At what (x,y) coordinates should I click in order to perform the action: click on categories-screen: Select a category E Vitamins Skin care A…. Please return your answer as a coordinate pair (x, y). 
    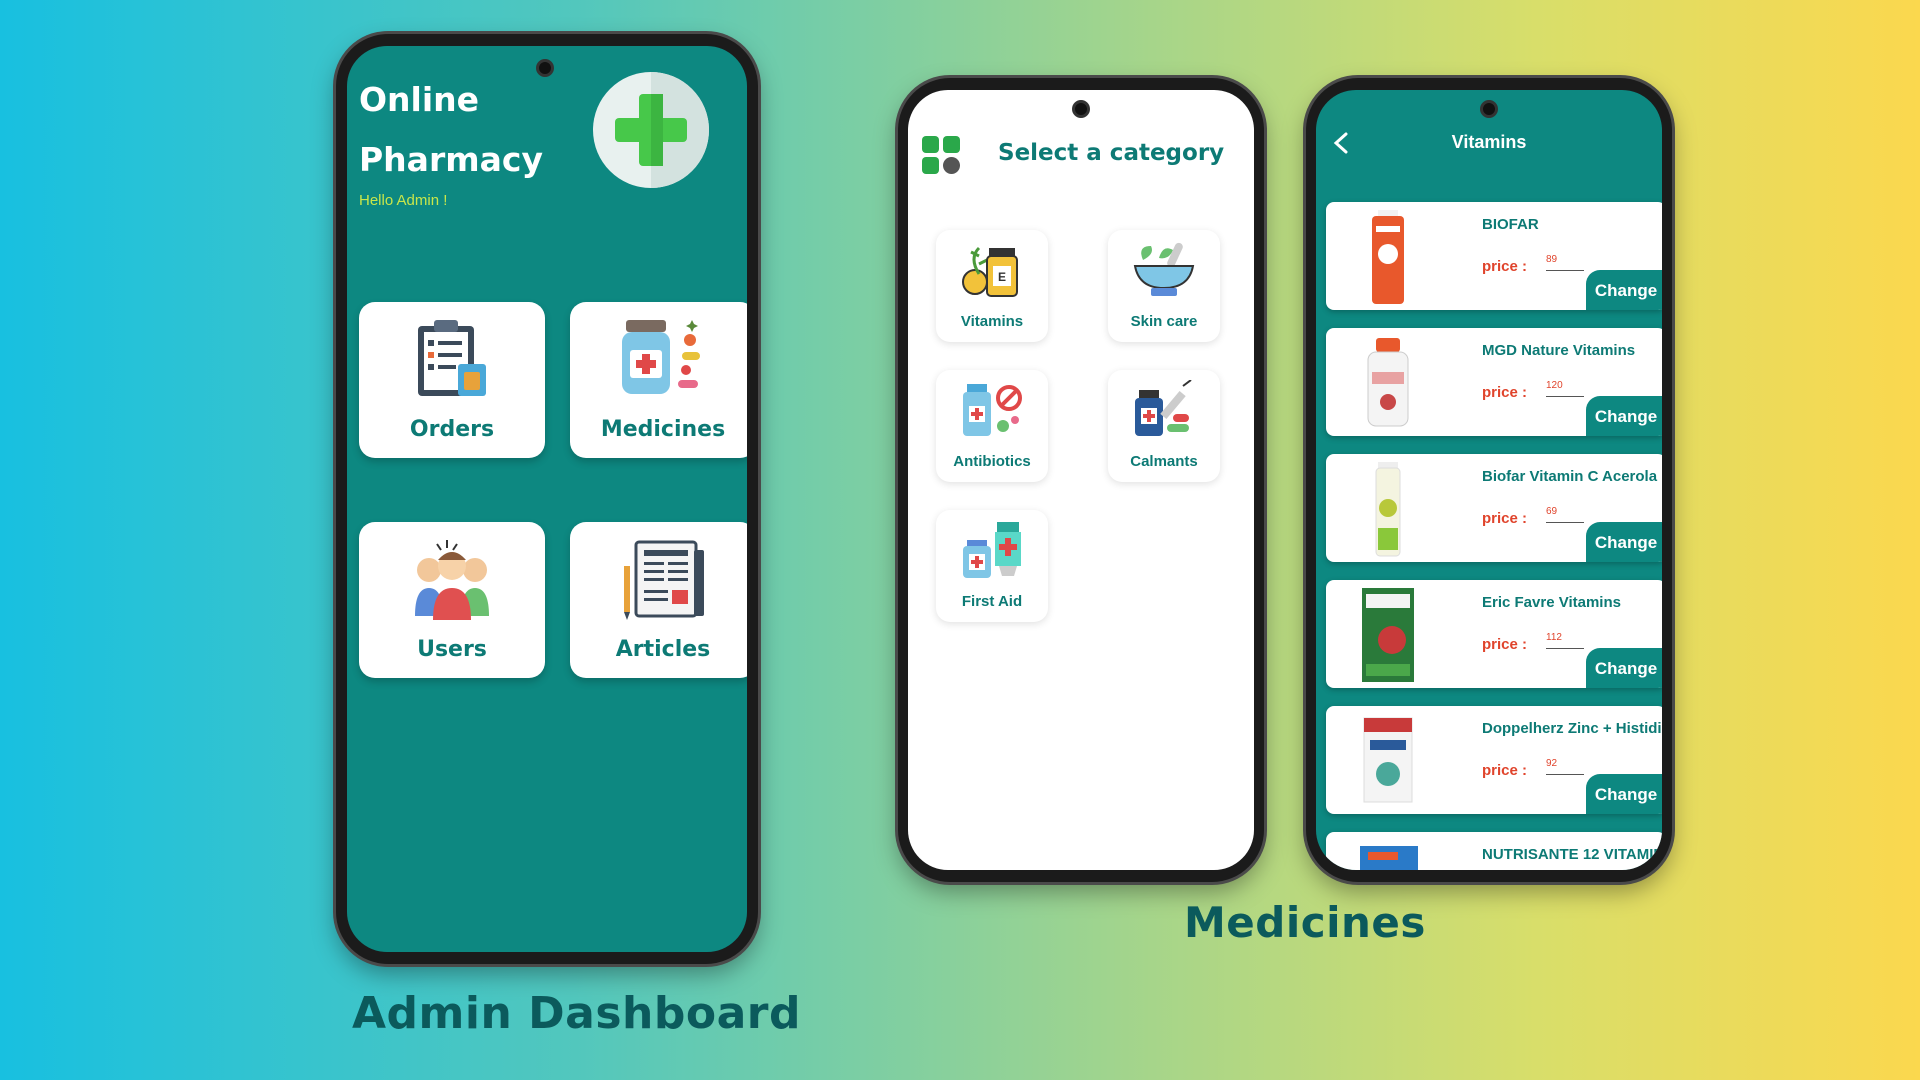
    Looking at the image, I should click on (1081, 480).